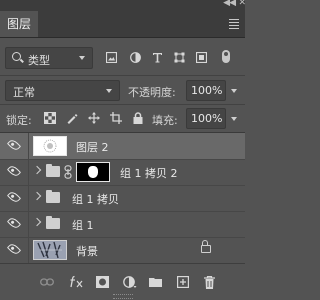 Image resolution: width=320 pixels, height=300 pixels. I want to click on layer-row-background: 背景, so click(122, 250).